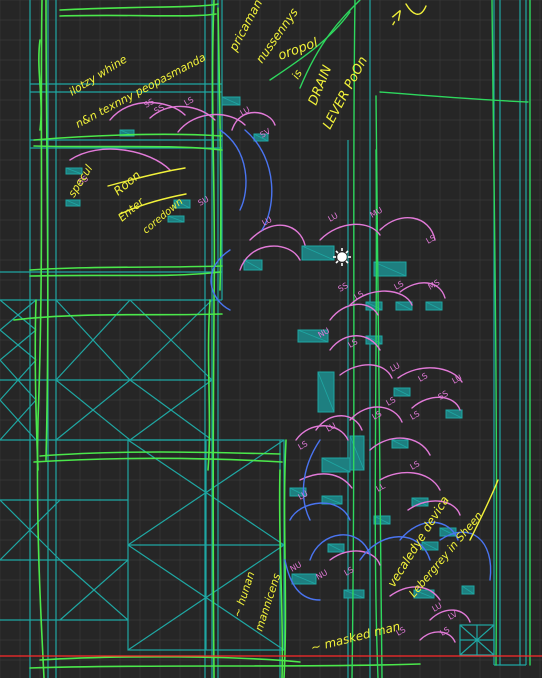 This screenshot has height=678, width=542. Describe the element at coordinates (297, 74) in the screenshot. I see `note-6: is` at that location.